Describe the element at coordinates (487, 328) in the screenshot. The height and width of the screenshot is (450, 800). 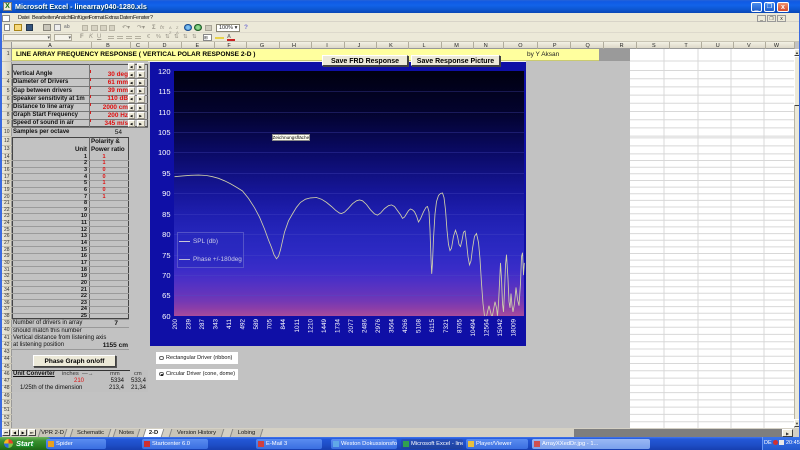
I see `svg-text: 12564` at that location.